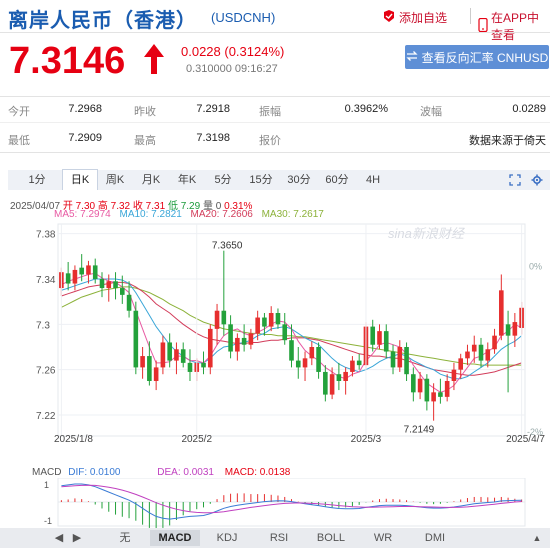 The image size is (550, 548). Describe the element at coordinates (337, 180) in the screenshot. I see `tab-60min: 60分` at that location.